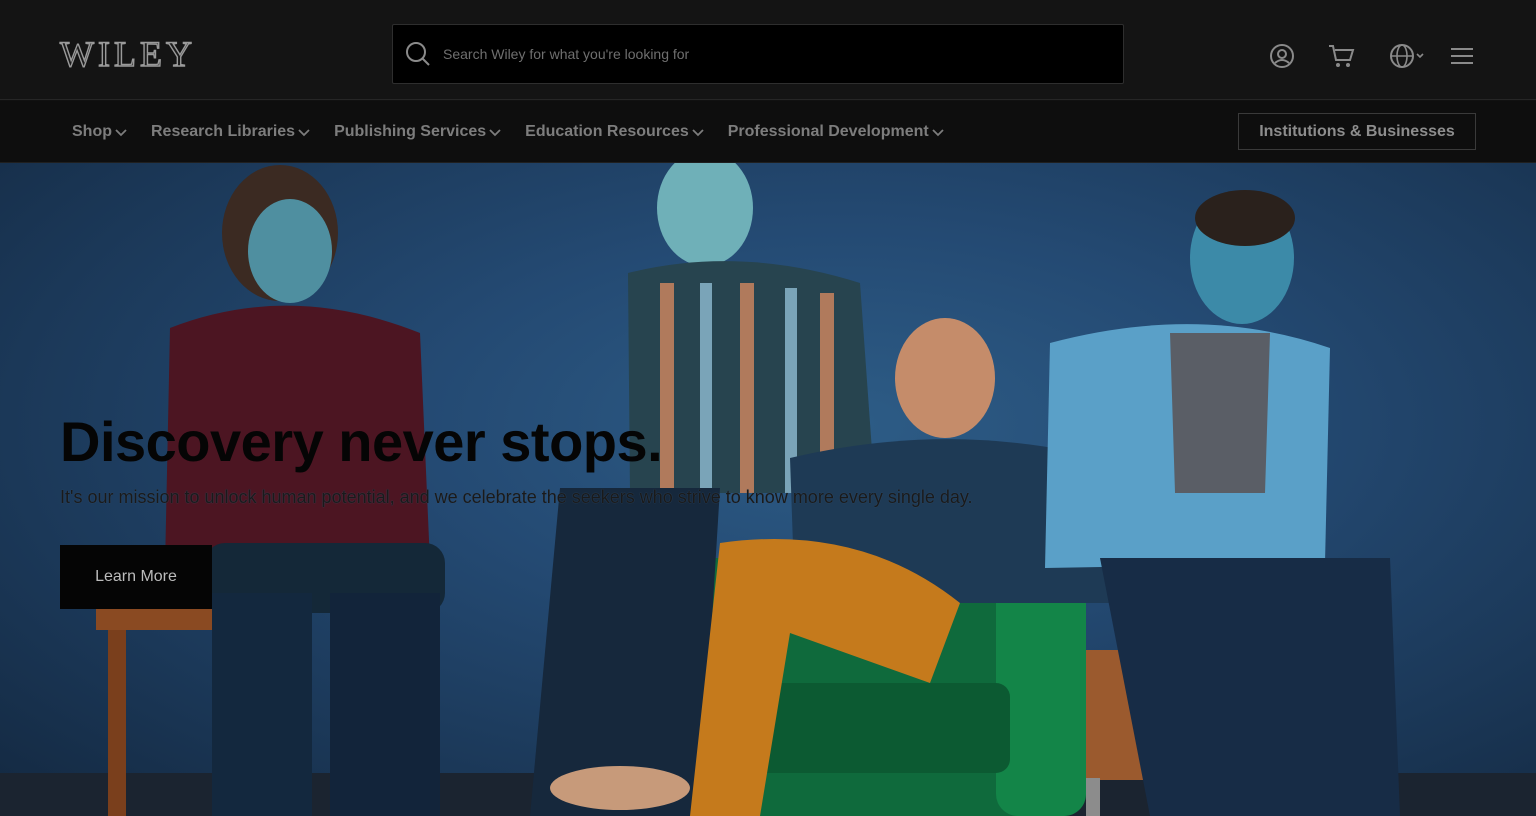 Image resolution: width=1536 pixels, height=816 pixels. I want to click on nav-item-label: Publishing Services, so click(410, 131).